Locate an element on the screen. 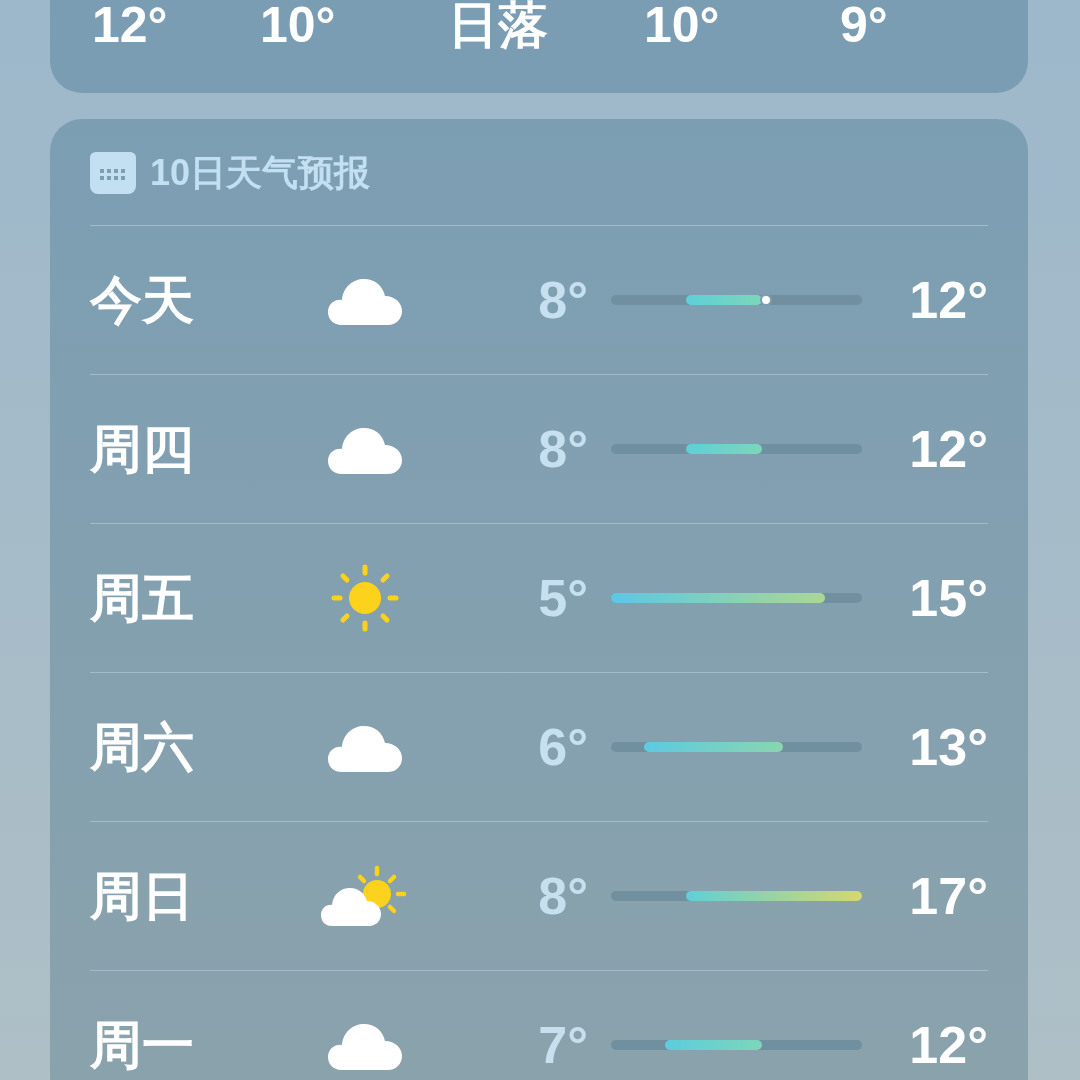 This screenshot has height=1080, width=1080. hourly-label: 9° is located at coordinates (864, 25).